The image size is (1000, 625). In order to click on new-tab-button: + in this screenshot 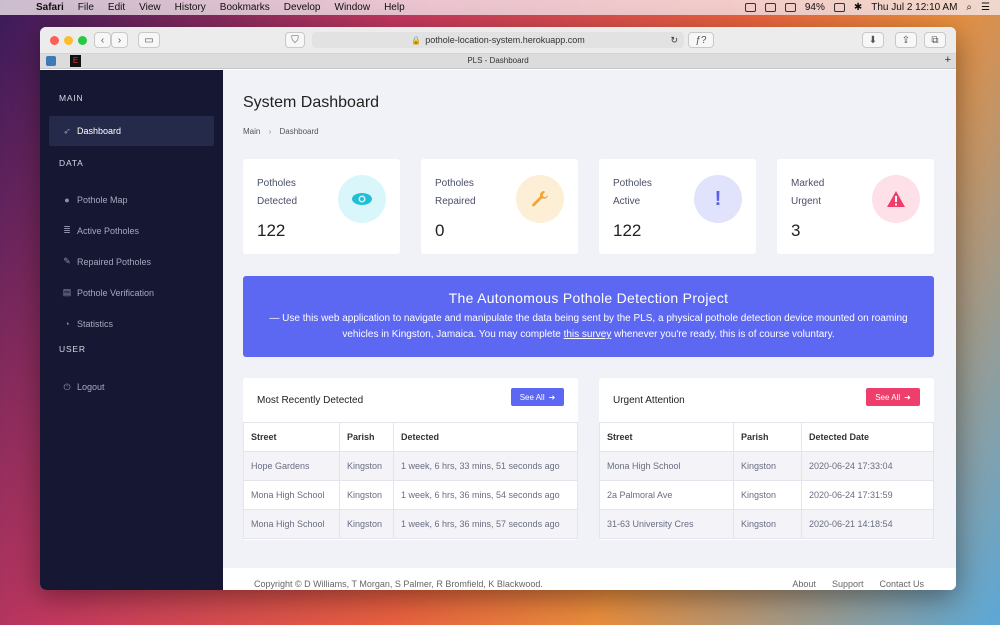, I will do `click(948, 60)`.